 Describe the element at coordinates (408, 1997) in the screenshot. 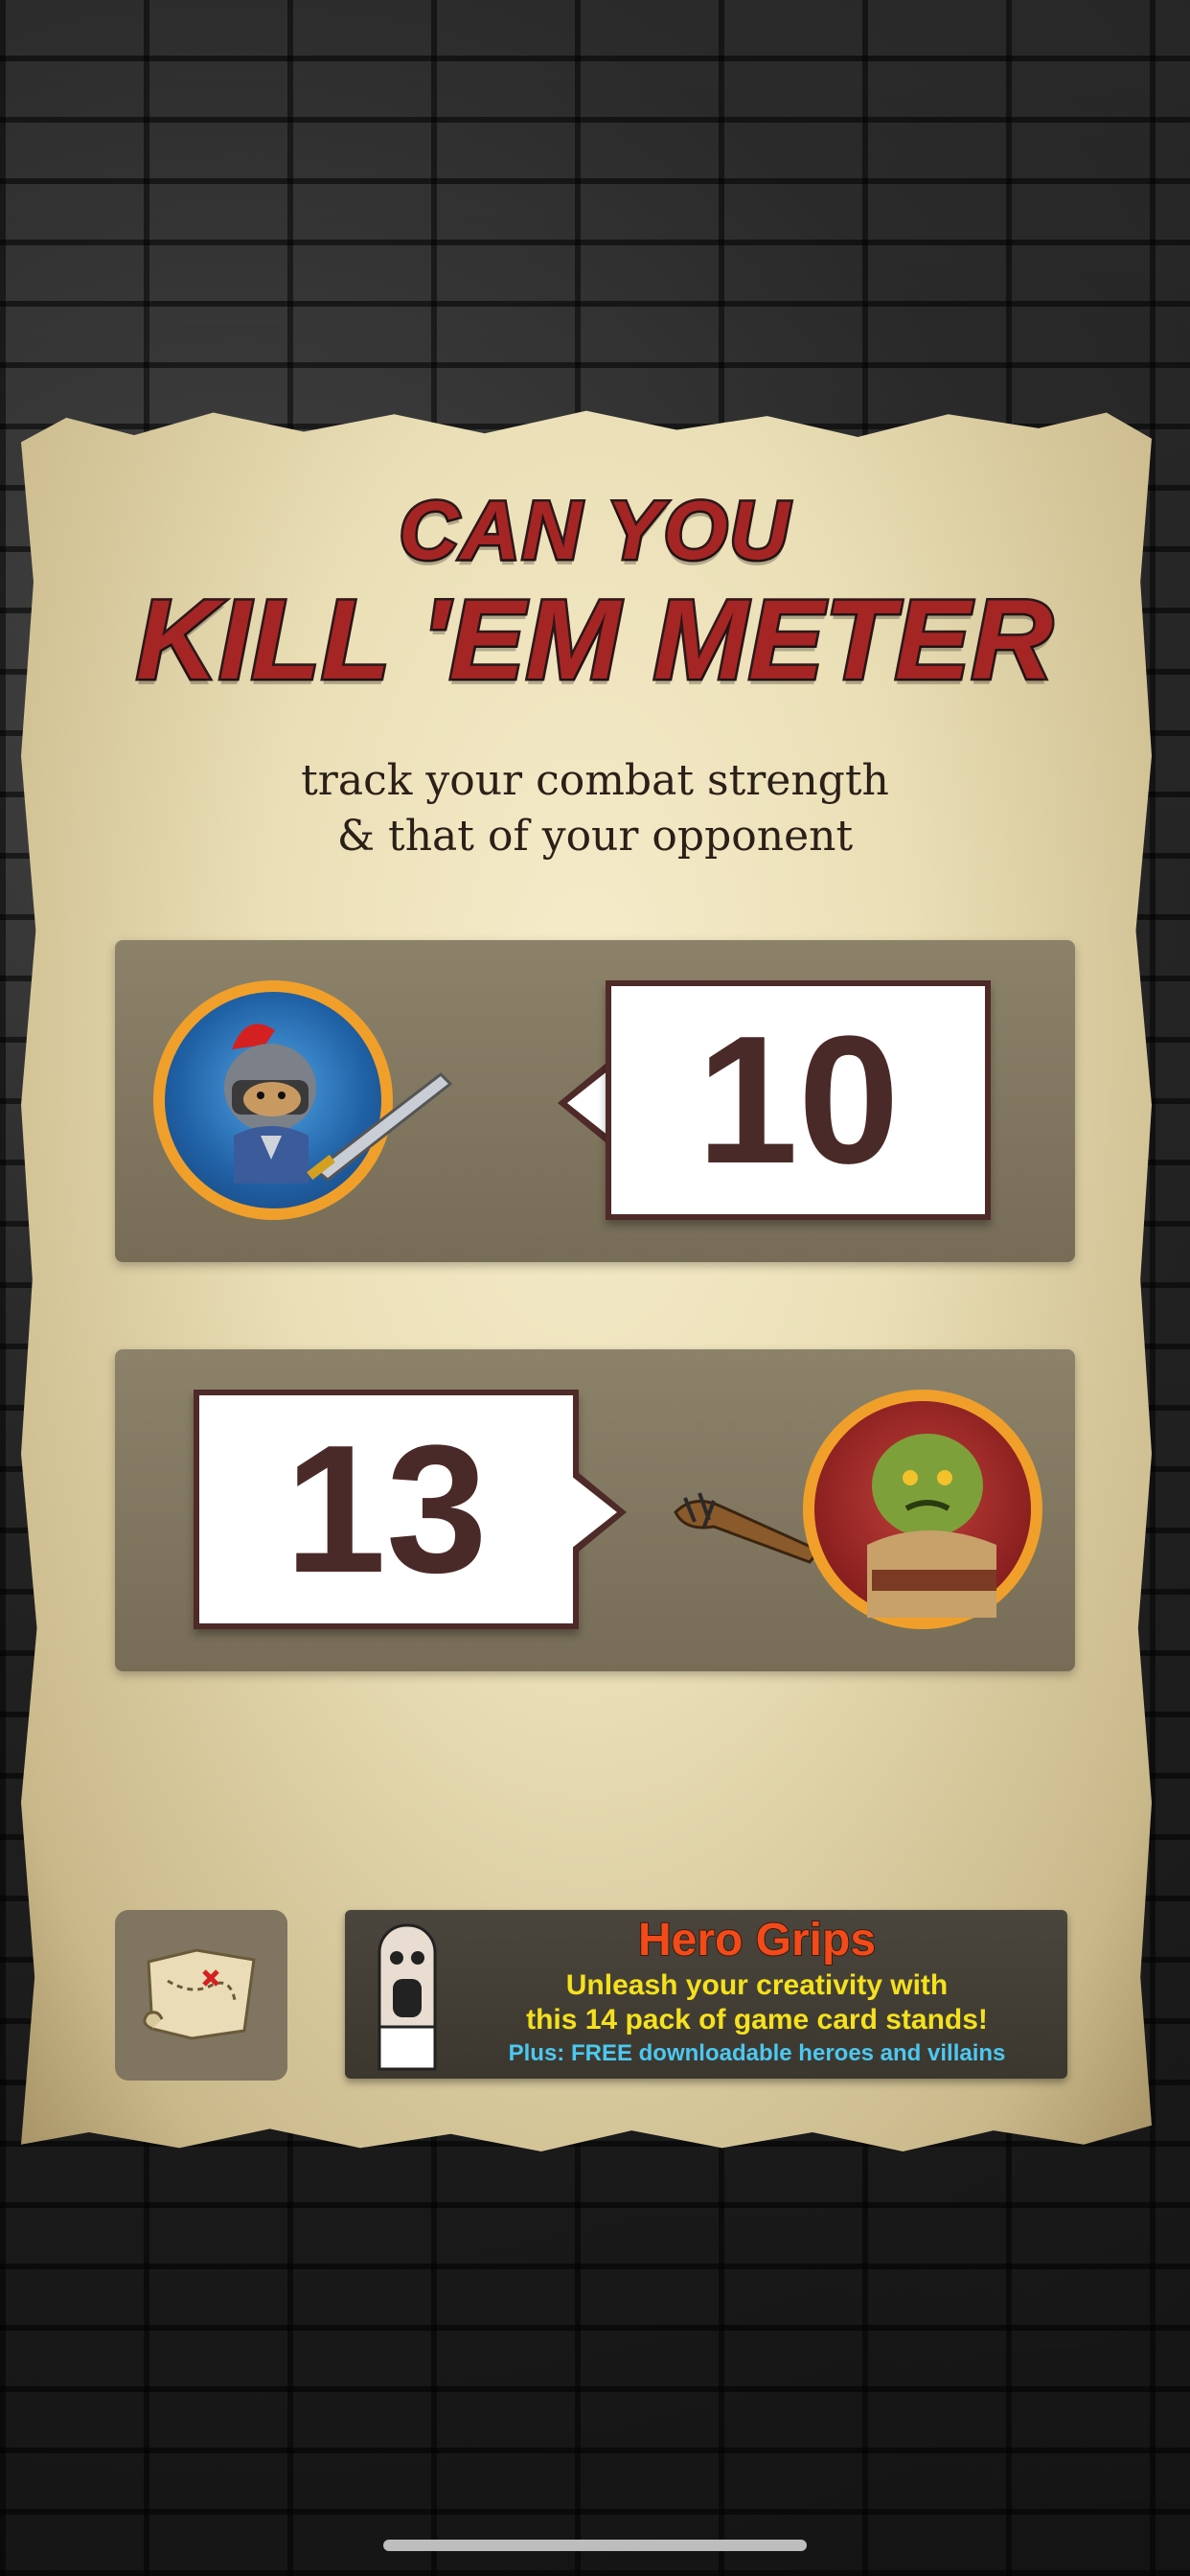

I see `hero-grips-figure-icon` at that location.